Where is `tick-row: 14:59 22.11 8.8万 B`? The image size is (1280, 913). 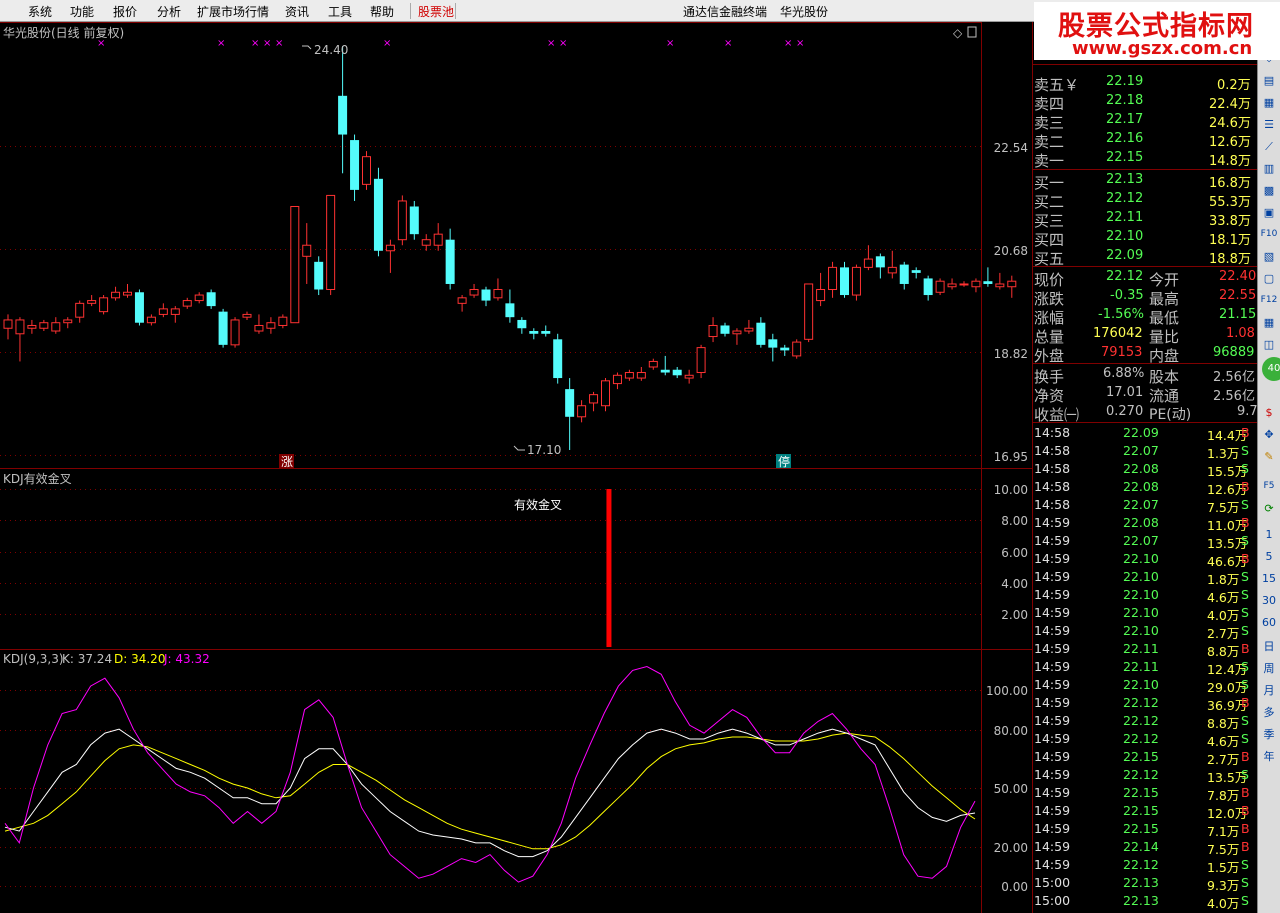 tick-row: 14:59 22.11 8.8万 B is located at coordinates (1145, 649).